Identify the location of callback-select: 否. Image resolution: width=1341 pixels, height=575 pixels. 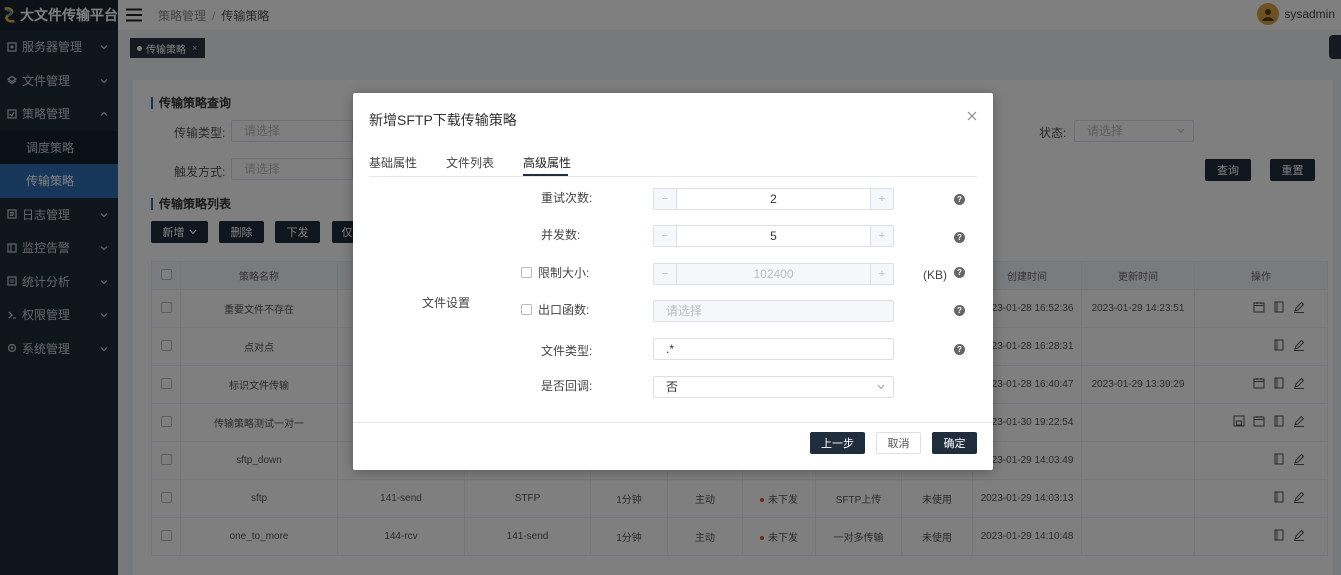
(773, 387).